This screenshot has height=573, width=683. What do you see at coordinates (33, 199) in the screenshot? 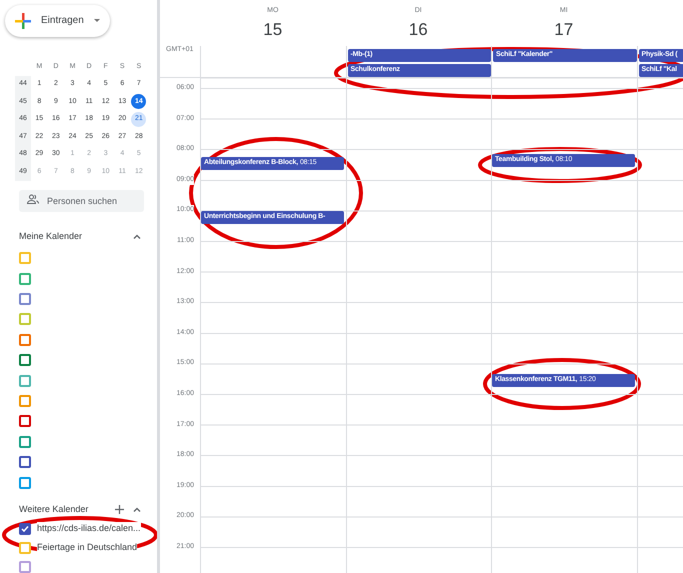
I see `people-icon` at bounding box center [33, 199].